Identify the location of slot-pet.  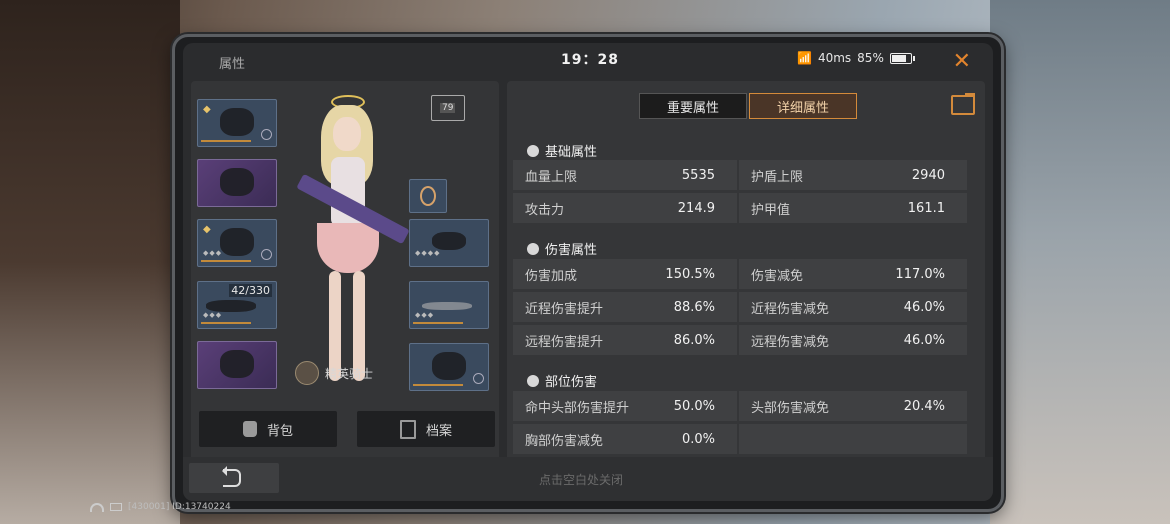
(237, 365).